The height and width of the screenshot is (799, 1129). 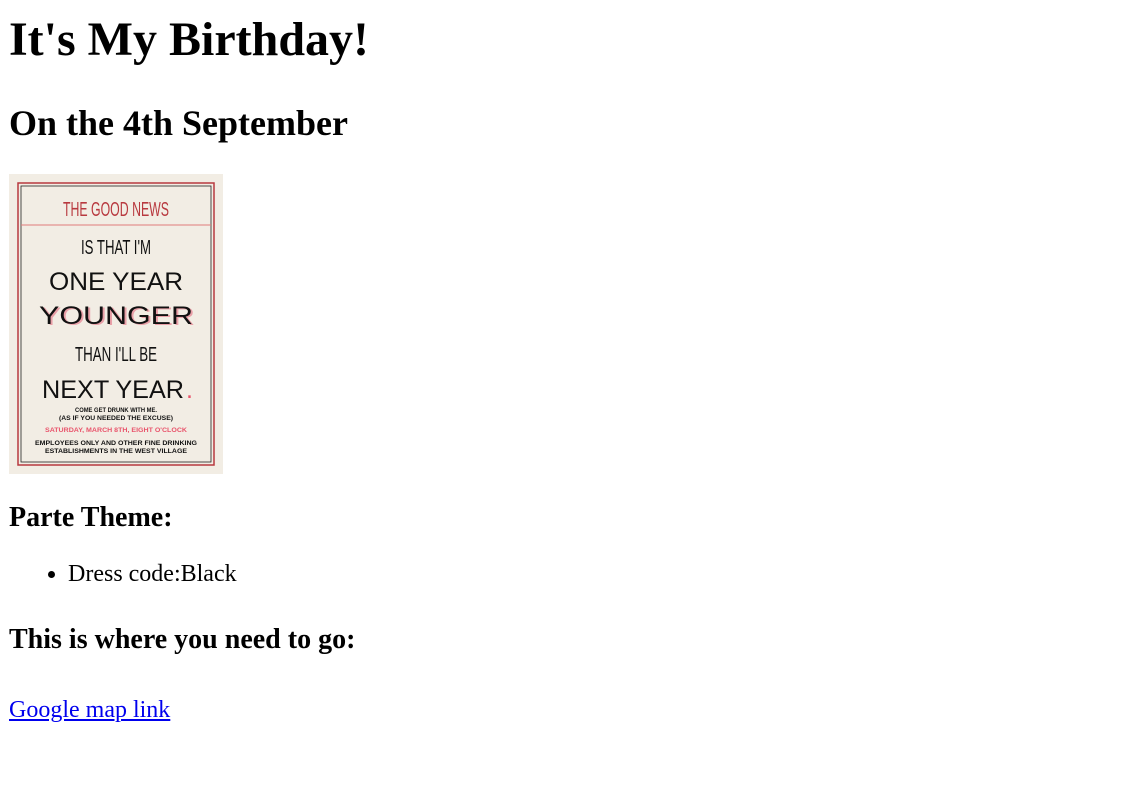 I want to click on poster-line-5: THAN I'LL BE, so click(x=116, y=355).